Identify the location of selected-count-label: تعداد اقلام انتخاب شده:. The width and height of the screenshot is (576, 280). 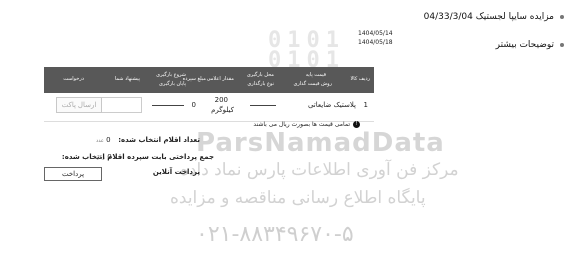
(159, 140).